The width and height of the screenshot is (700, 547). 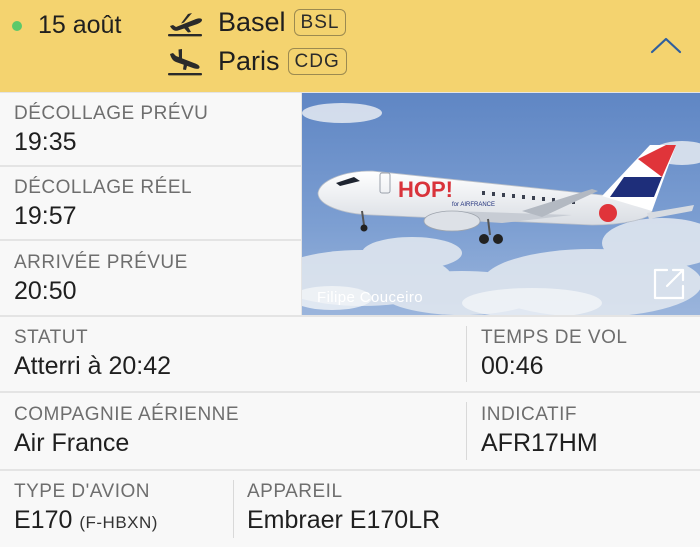 What do you see at coordinates (666, 45) in the screenshot?
I see `chevron-up-icon` at bounding box center [666, 45].